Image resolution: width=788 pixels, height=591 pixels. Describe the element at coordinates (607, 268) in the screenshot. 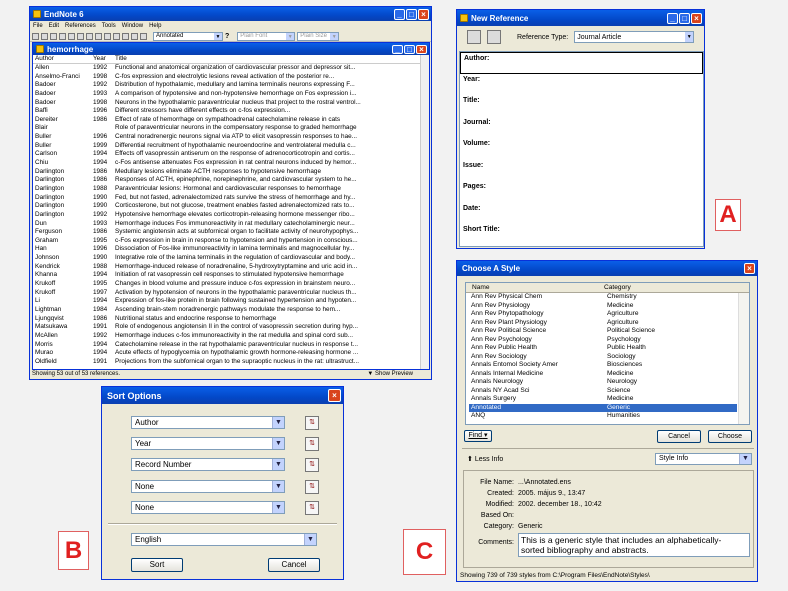

I see `choose-style-titlebar: Choose A Style ×` at that location.